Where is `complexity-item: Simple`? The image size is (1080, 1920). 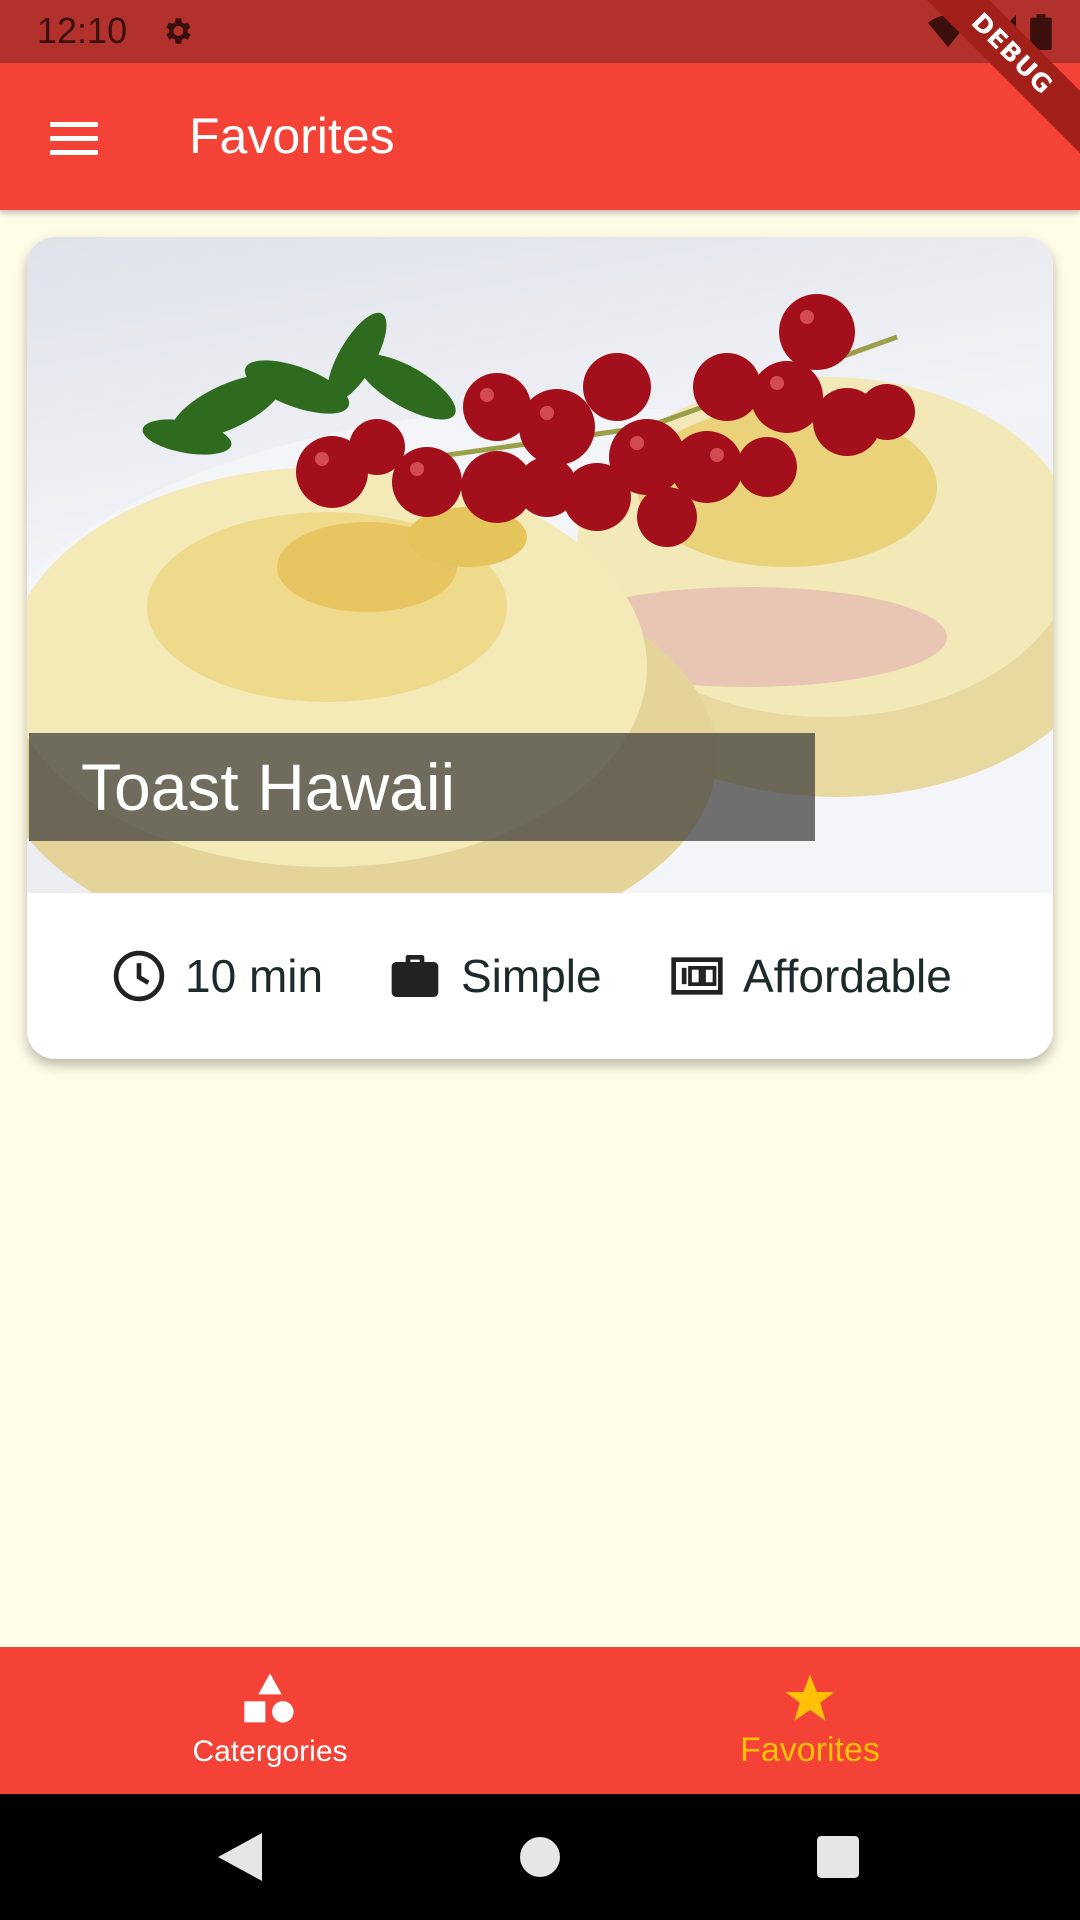
complexity-item: Simple is located at coordinates (494, 976).